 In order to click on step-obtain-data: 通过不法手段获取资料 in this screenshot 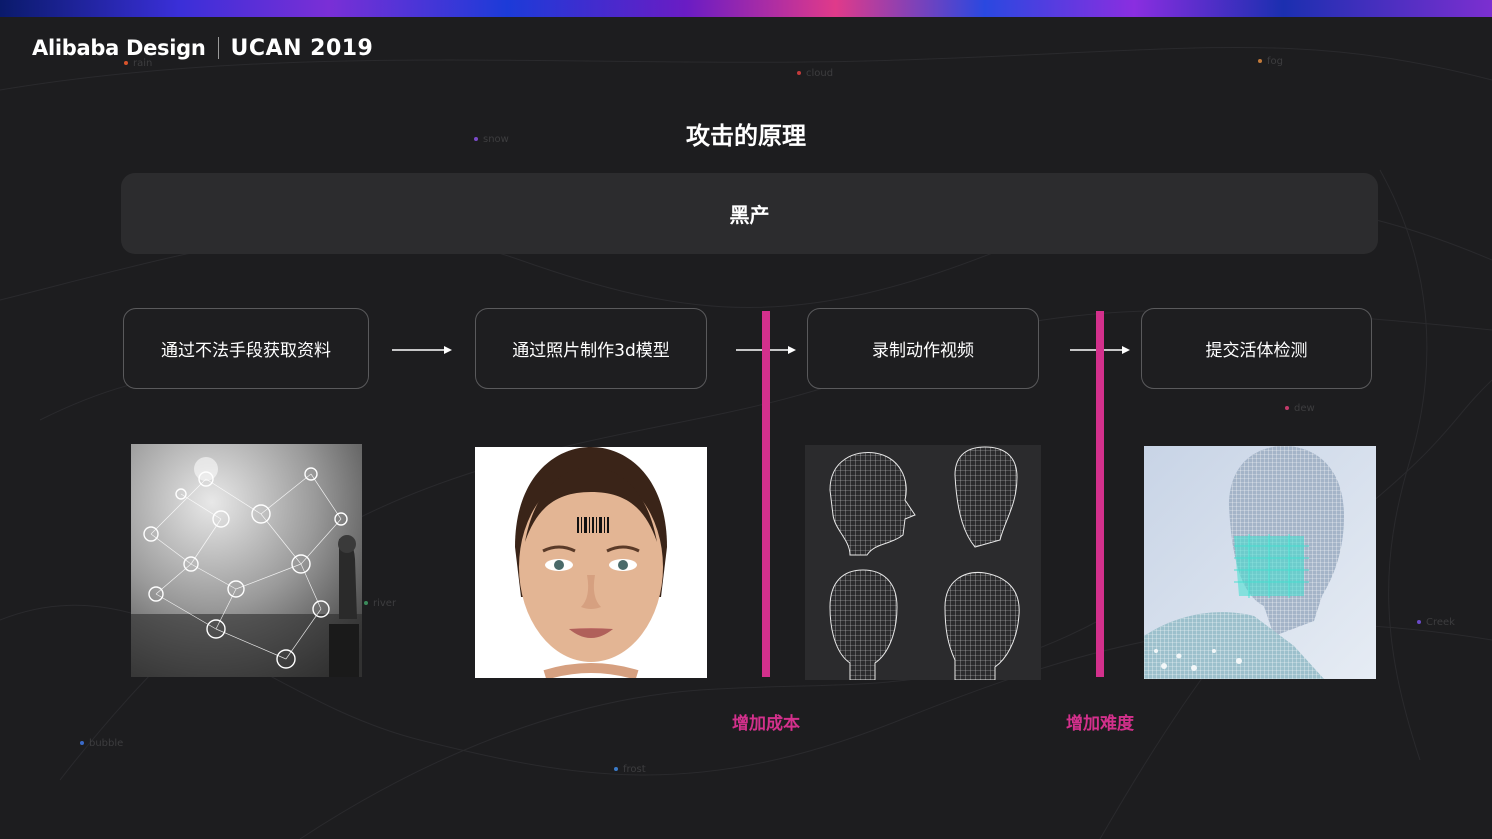, I will do `click(246, 348)`.